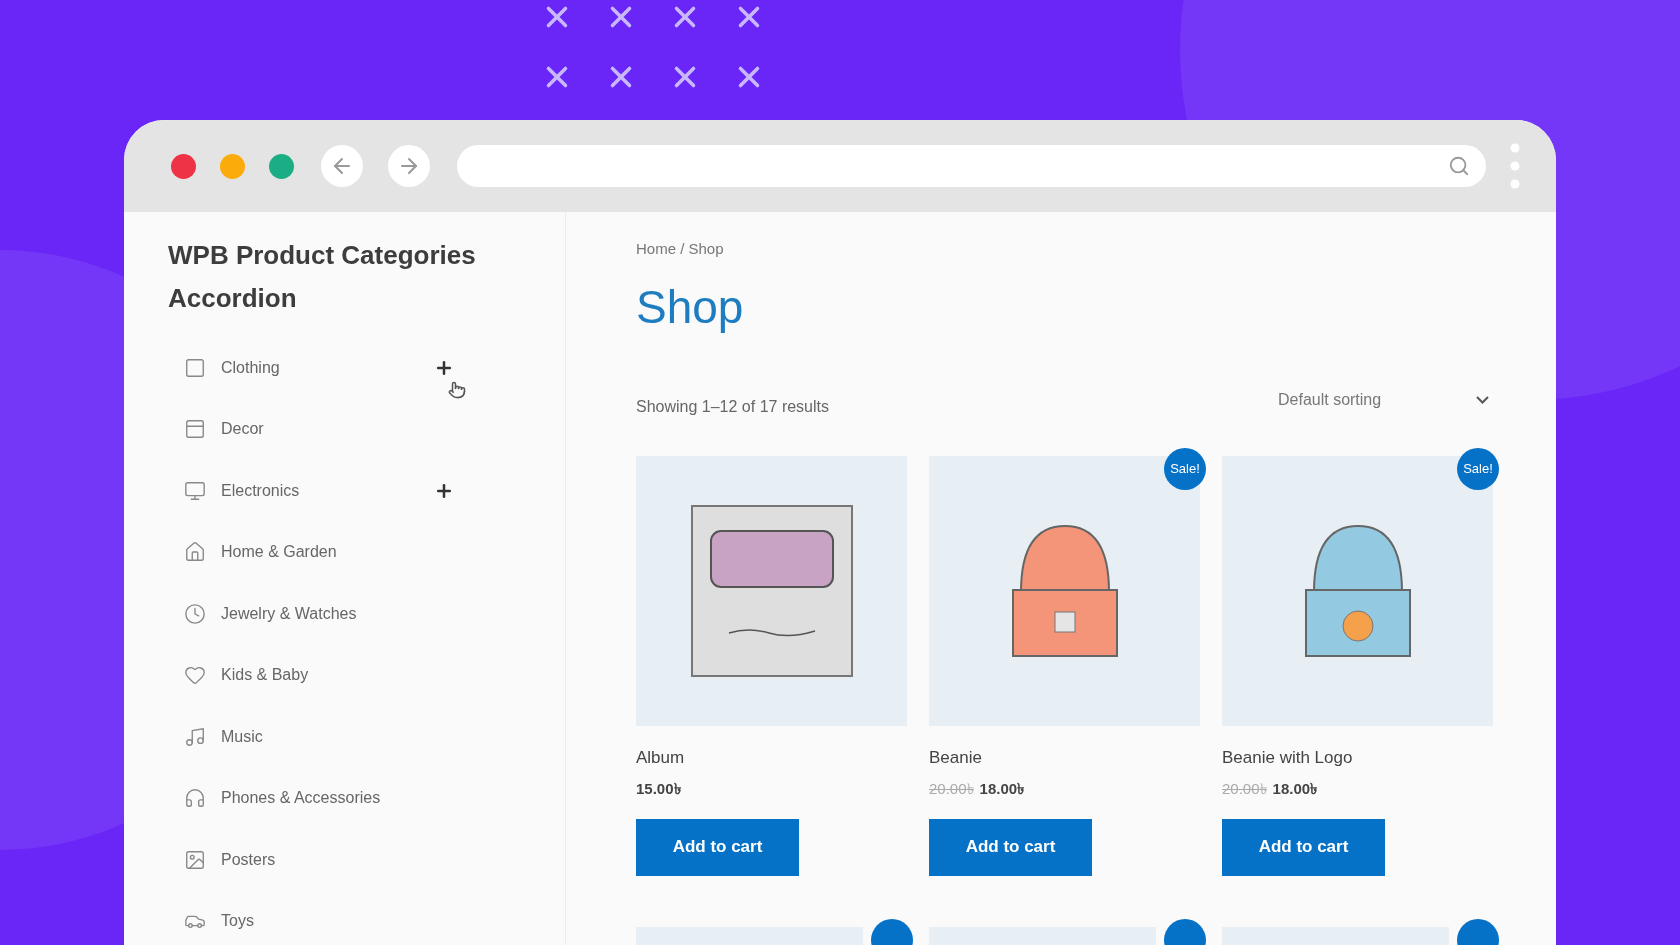 The image size is (1680, 945). What do you see at coordinates (732, 406) in the screenshot?
I see `result-count: Showing 1–12 of 17 results` at bounding box center [732, 406].